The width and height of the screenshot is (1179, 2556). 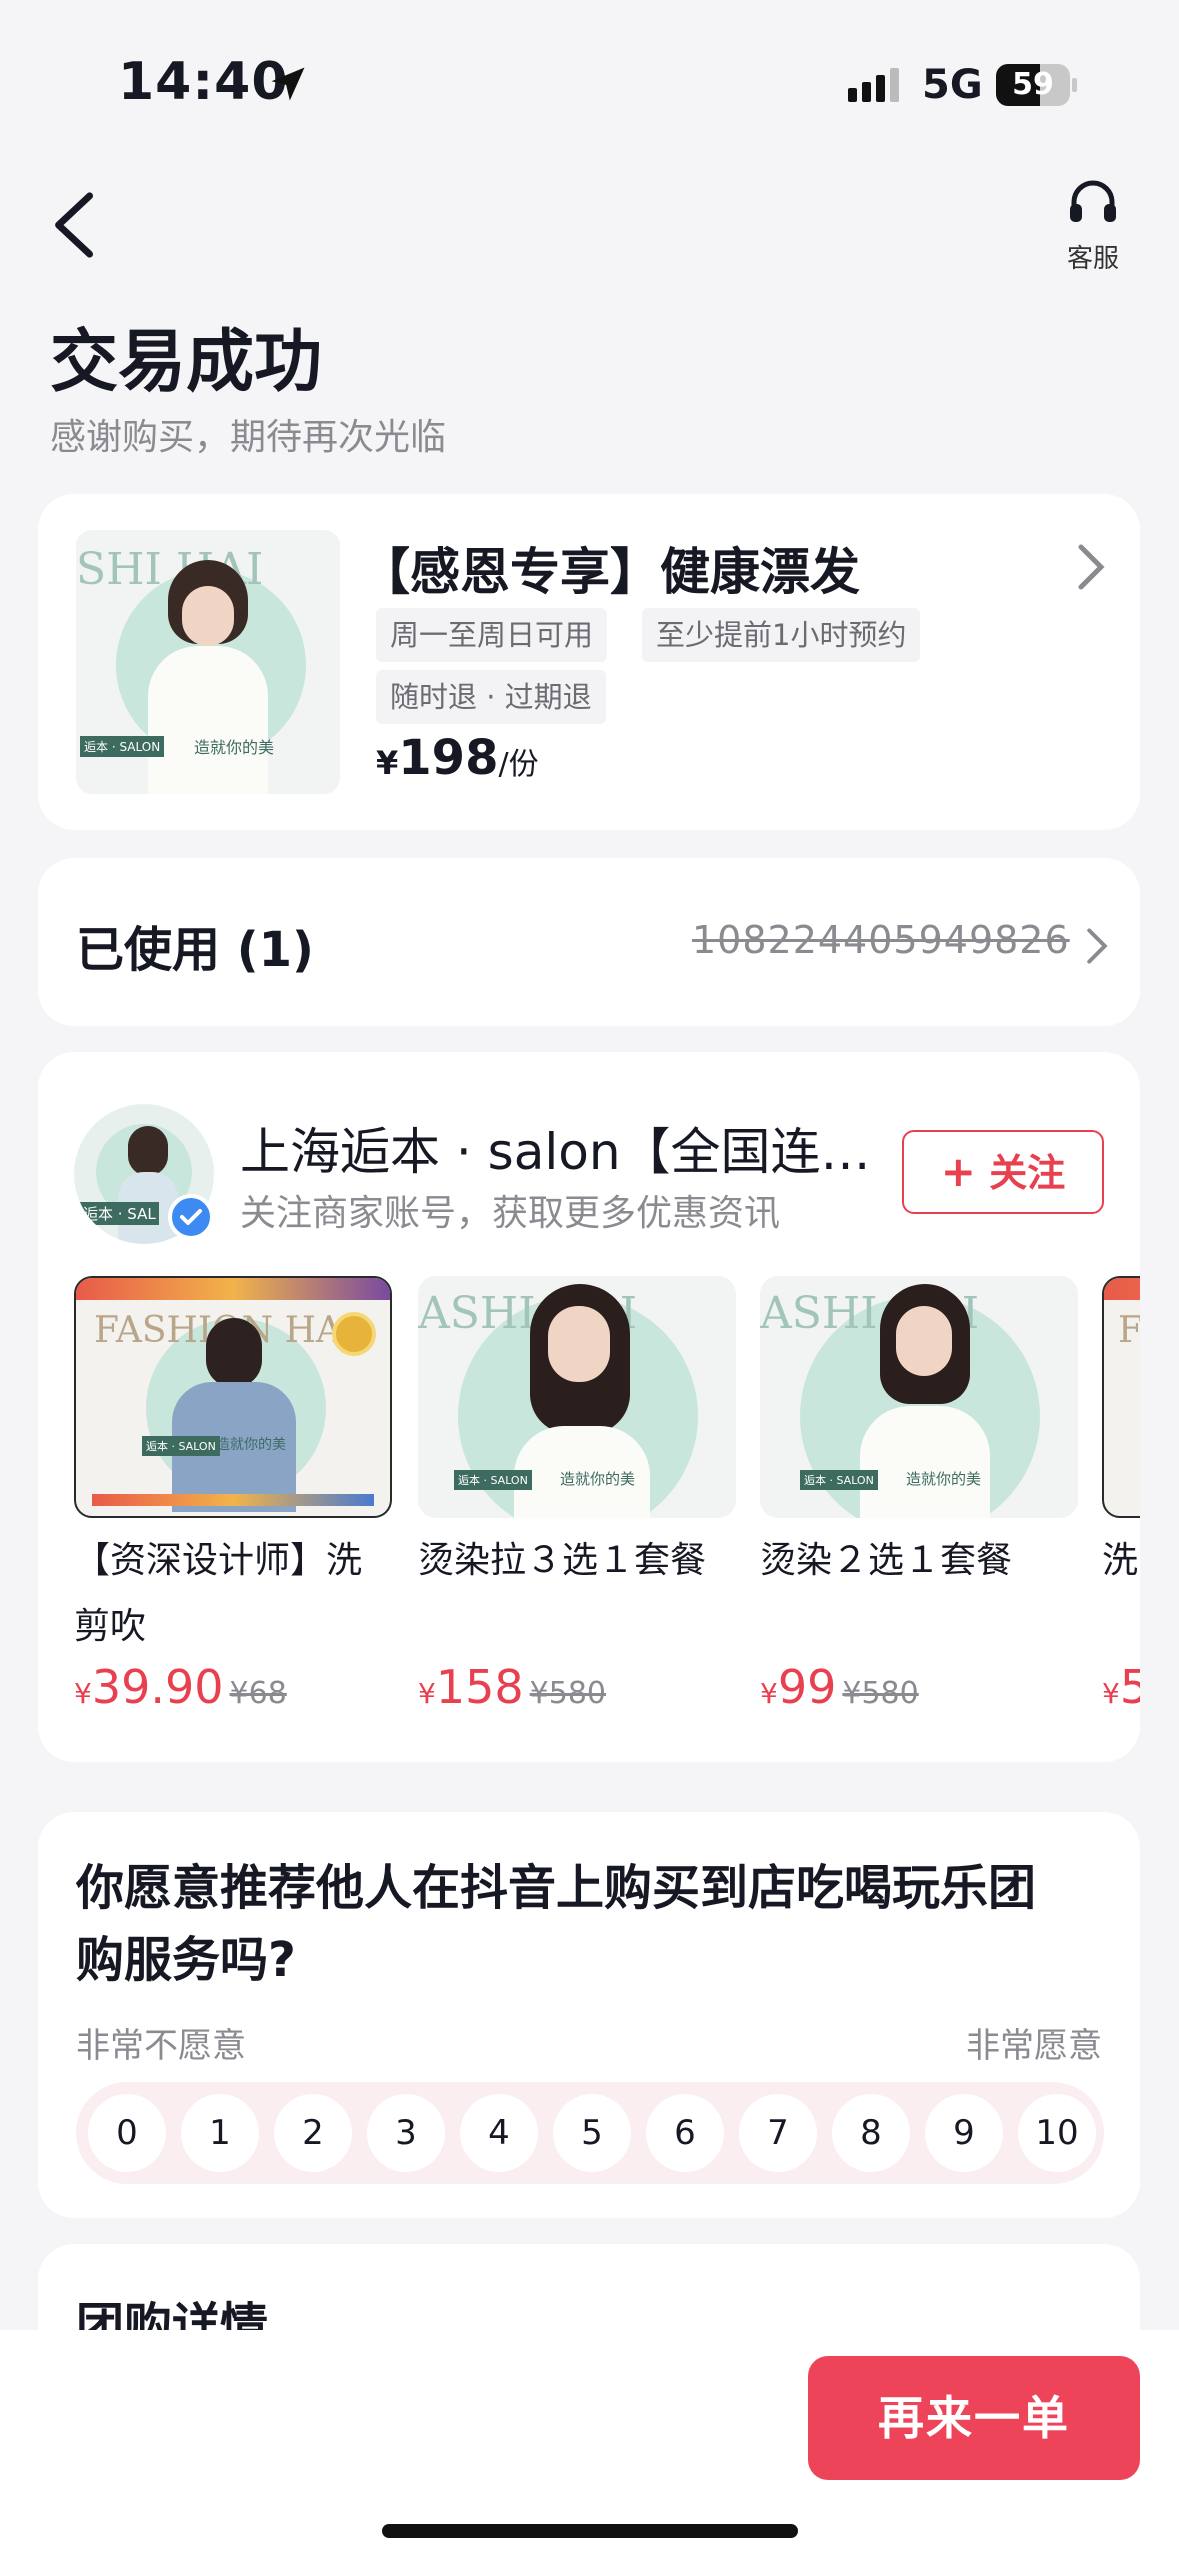 What do you see at coordinates (406, 2133) in the screenshot?
I see `score-option-3: 3` at bounding box center [406, 2133].